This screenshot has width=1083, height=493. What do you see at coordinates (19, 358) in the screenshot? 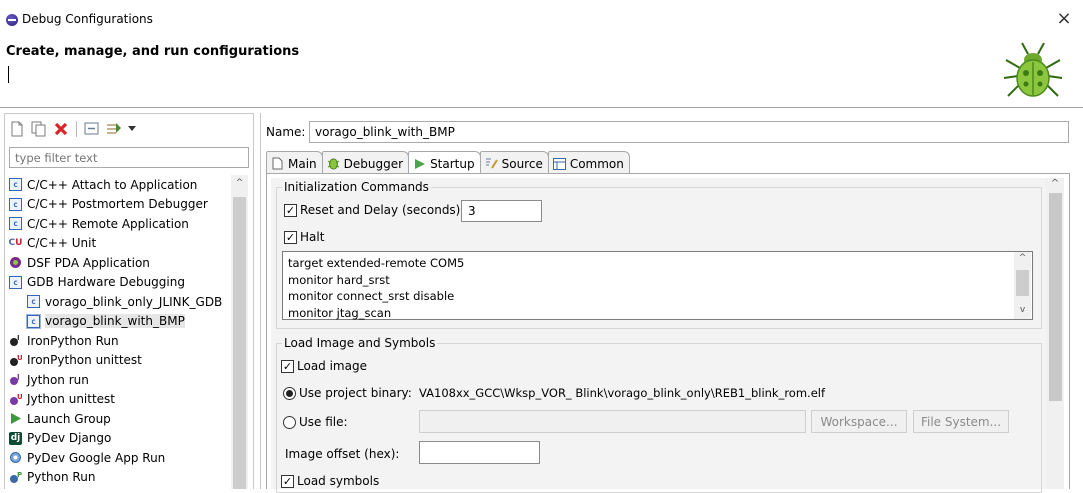
I see `svg-text: U` at bounding box center [19, 358].